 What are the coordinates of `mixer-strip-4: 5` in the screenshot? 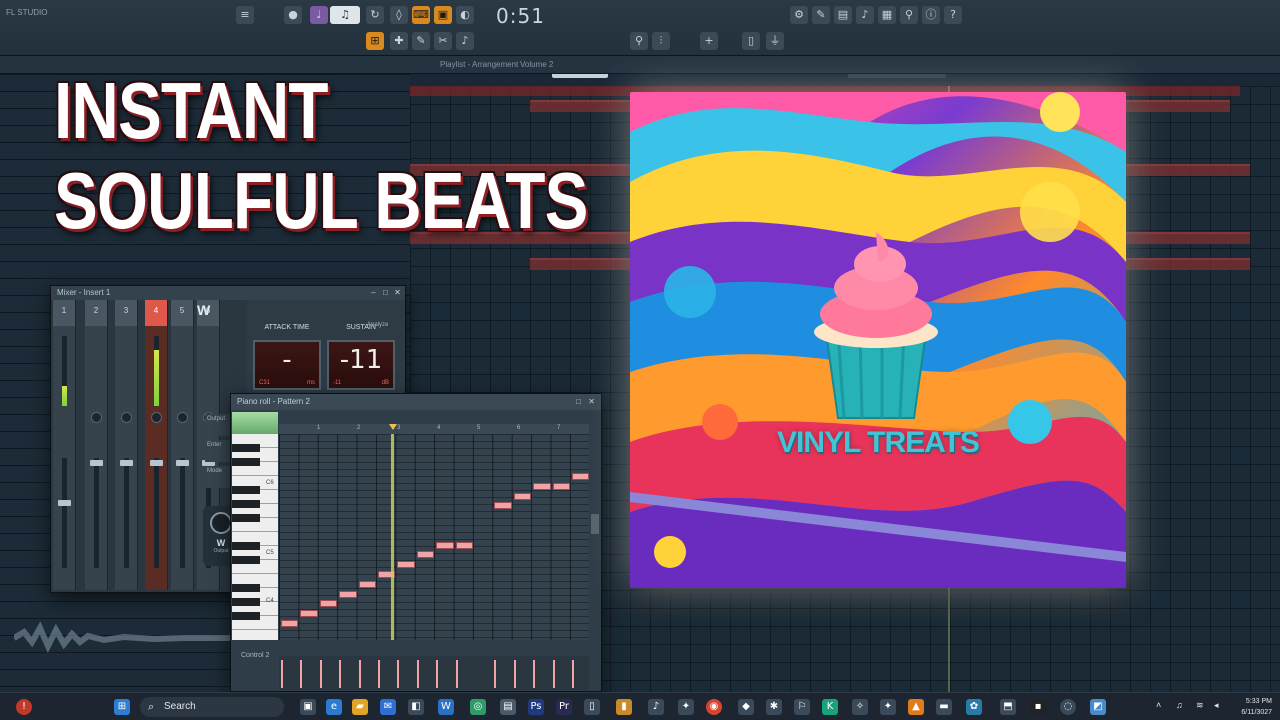 It's located at (182, 445).